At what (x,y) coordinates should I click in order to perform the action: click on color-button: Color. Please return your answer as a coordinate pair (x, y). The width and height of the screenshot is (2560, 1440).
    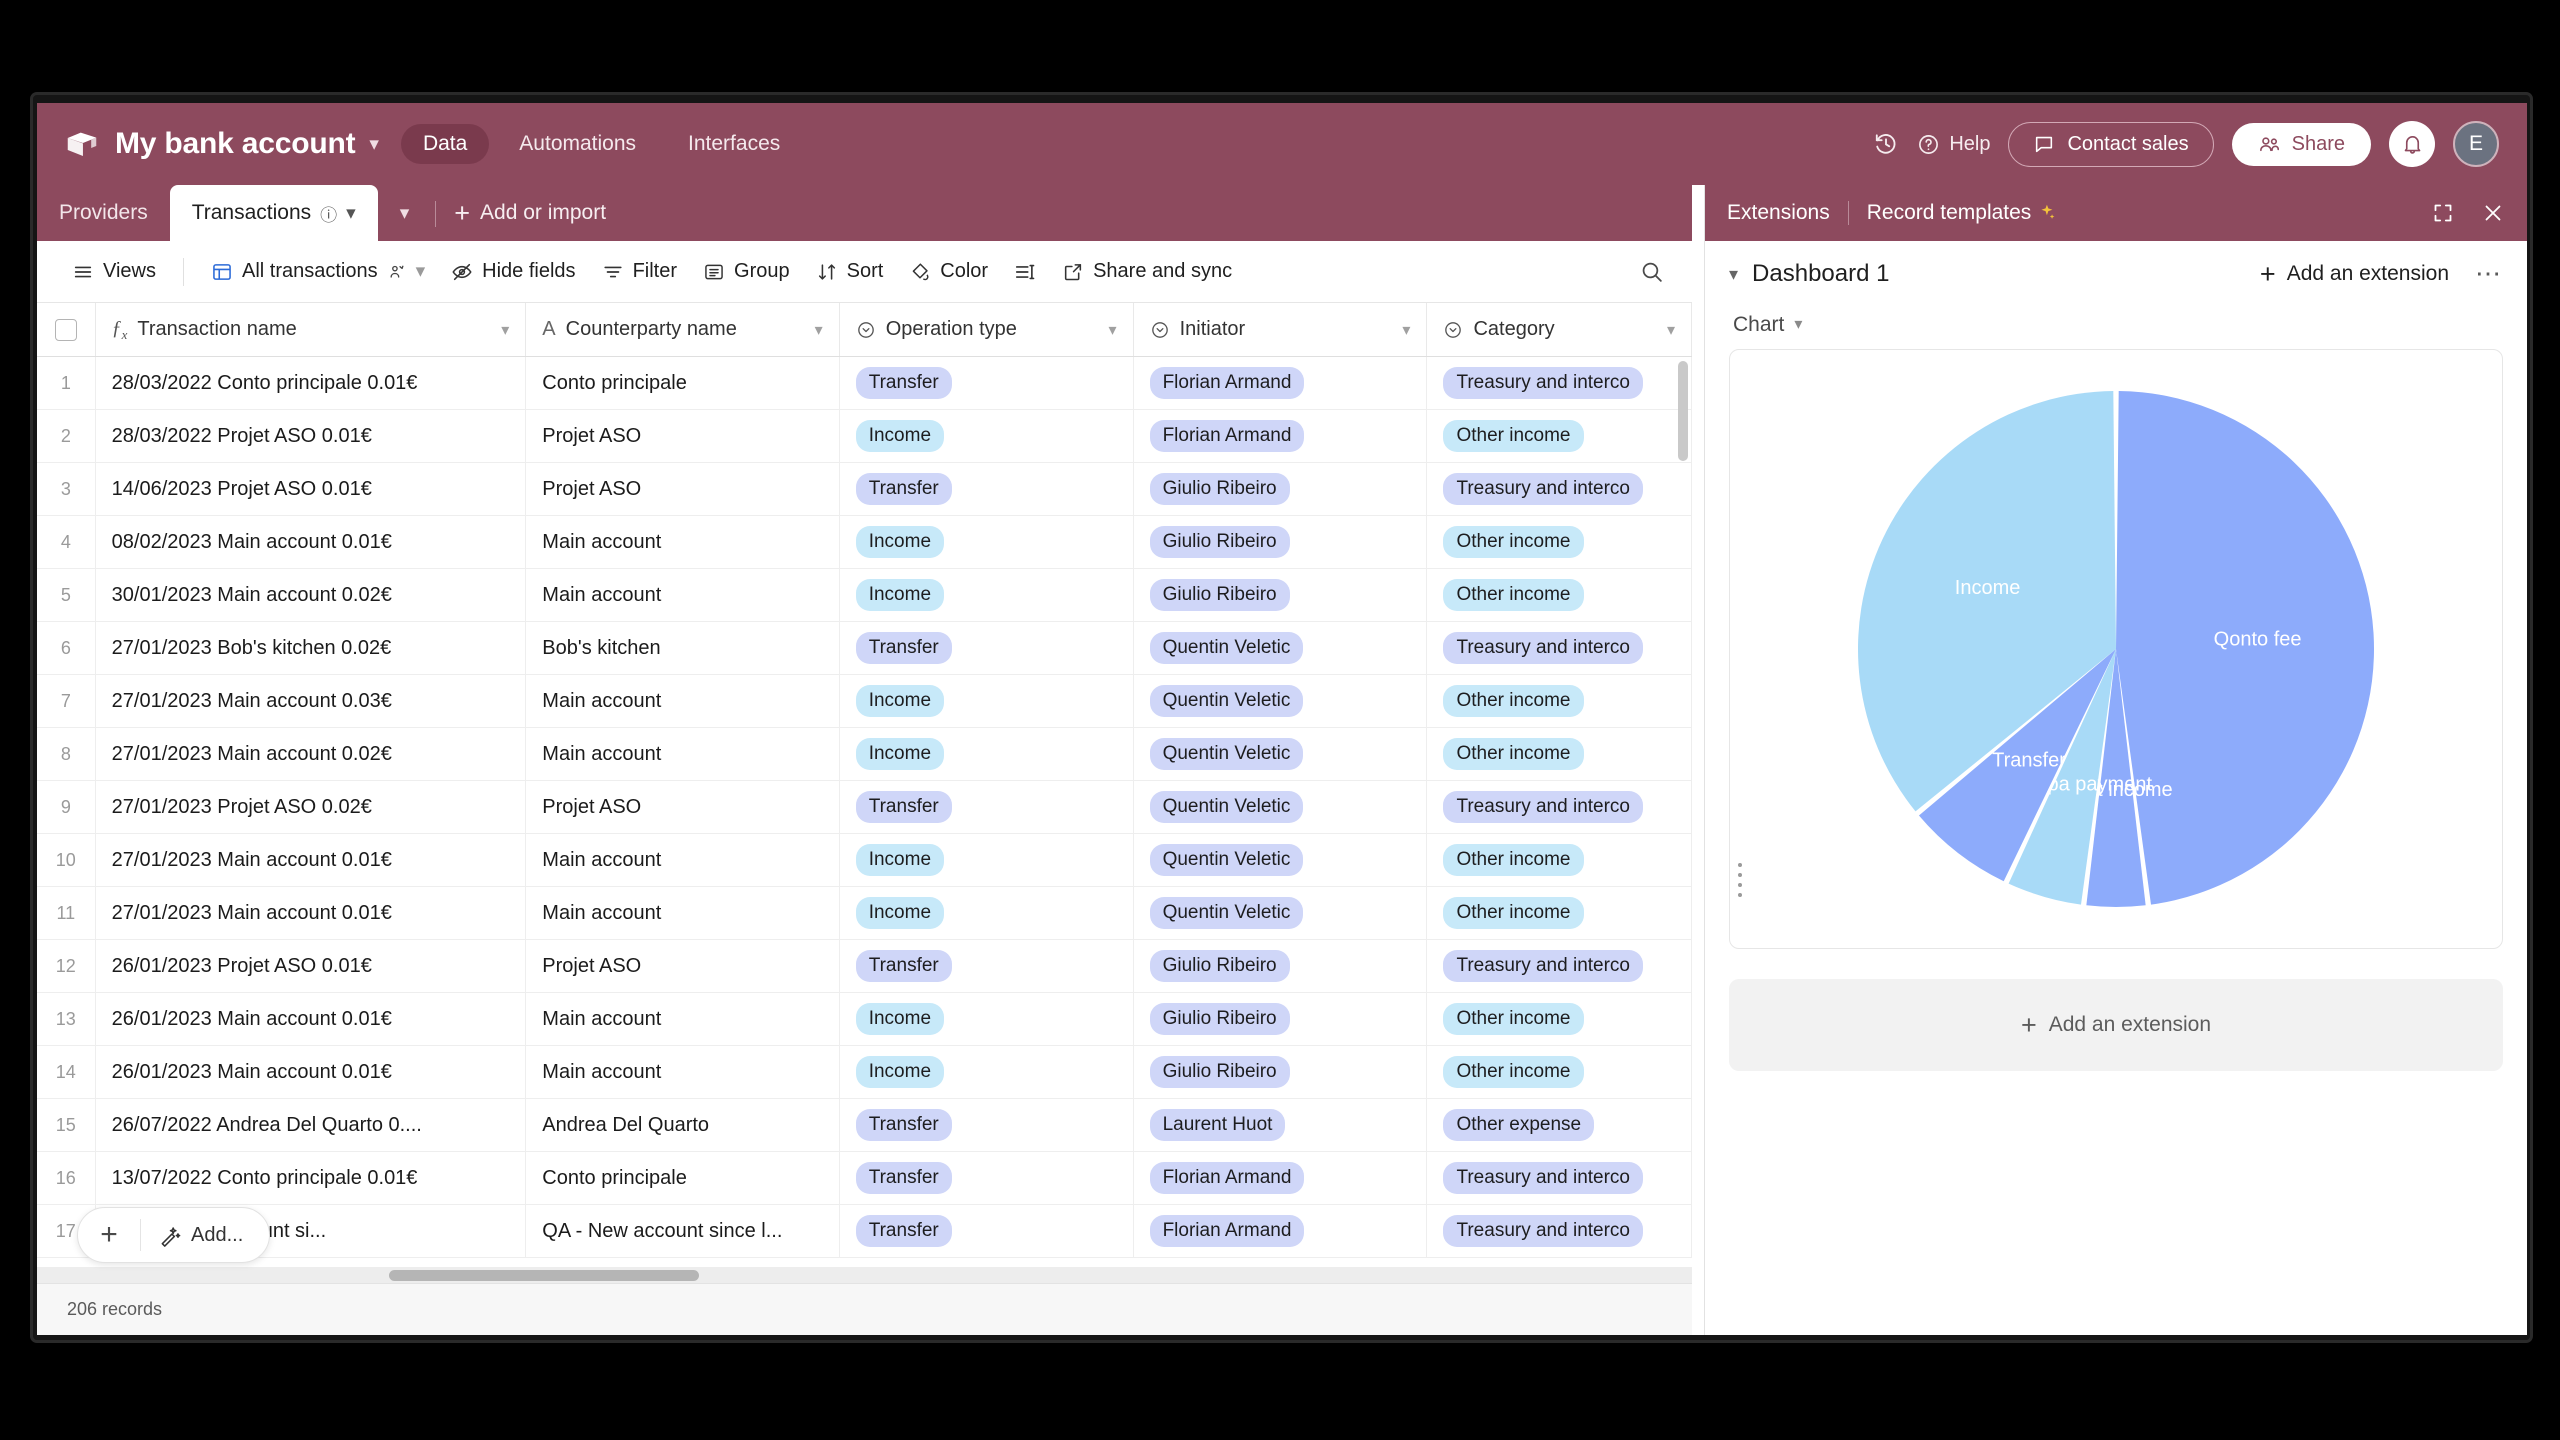
    Looking at the image, I should click on (948, 271).